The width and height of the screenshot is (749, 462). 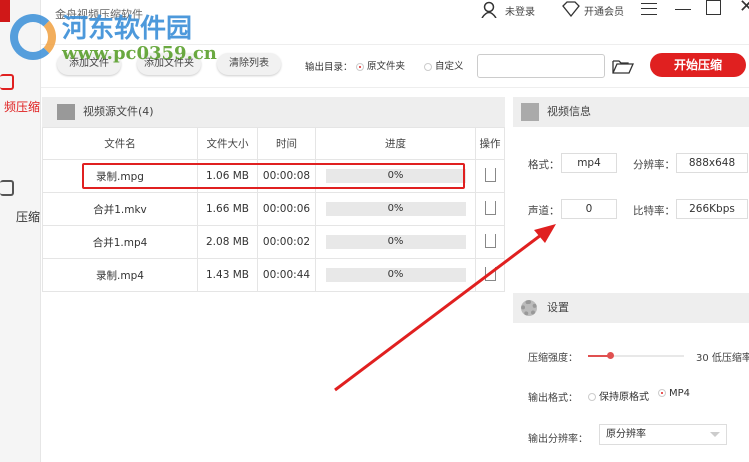 I want to click on gear-icon, so click(x=529, y=308).